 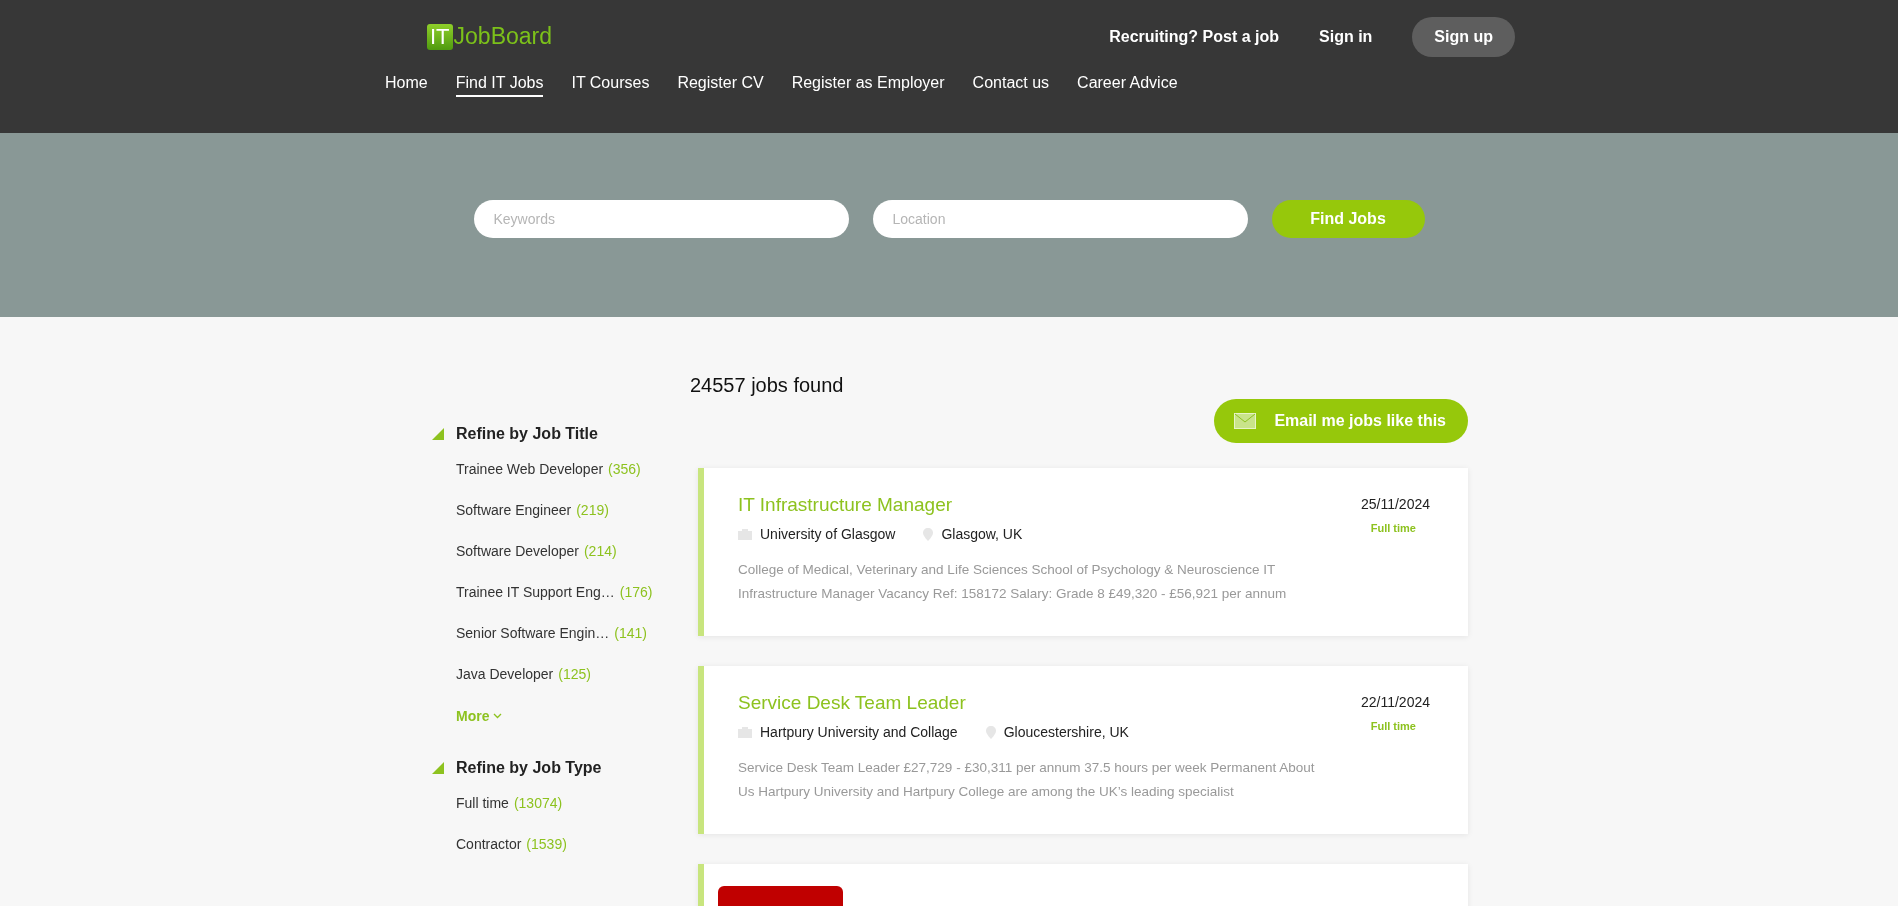 What do you see at coordinates (610, 85) in the screenshot?
I see `nav-tab: IT Courses` at bounding box center [610, 85].